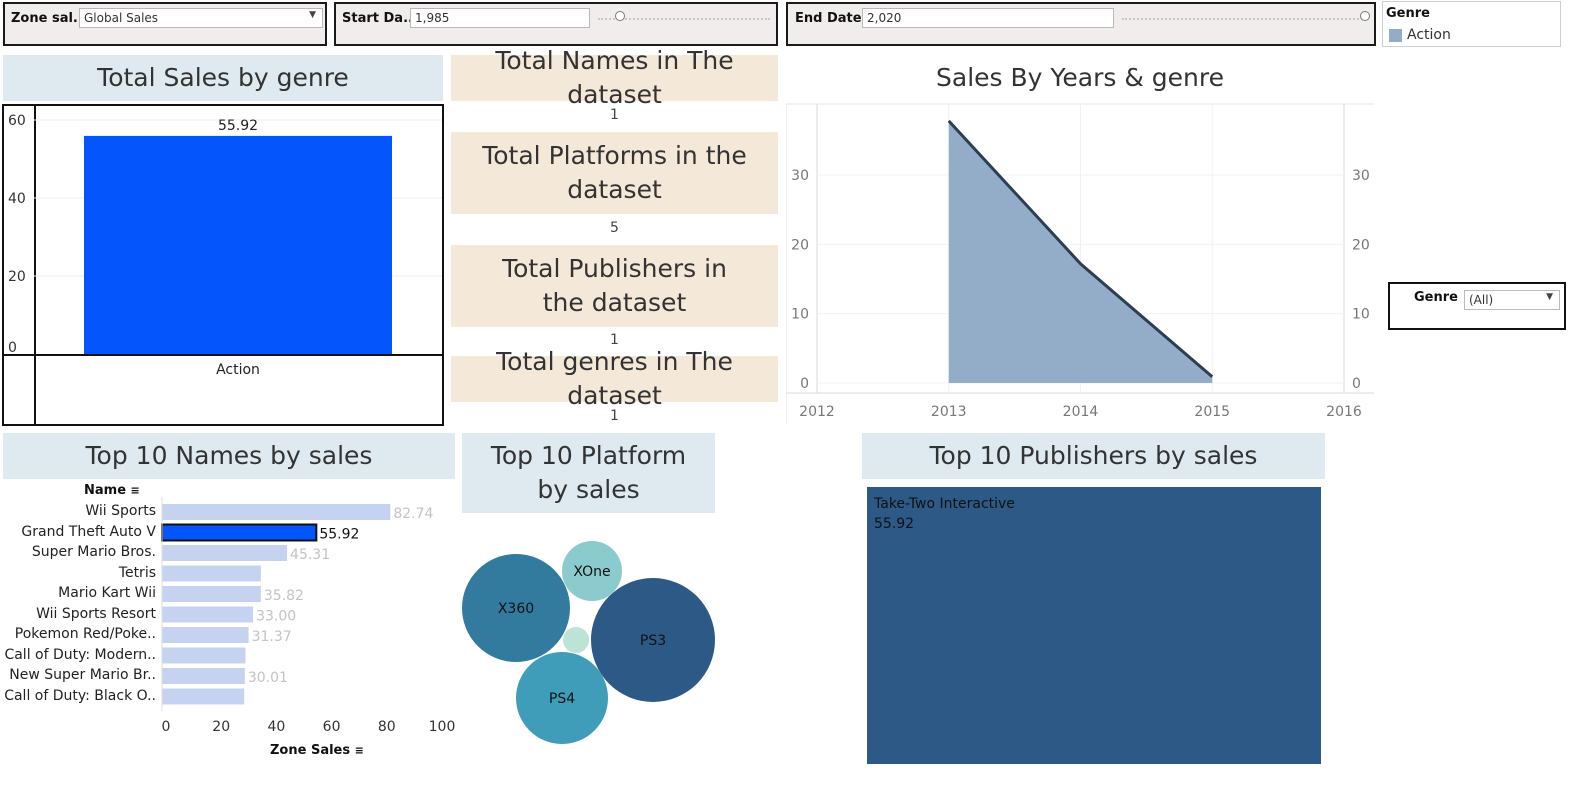  Describe the element at coordinates (332, 727) in the screenshot. I see `names-x-tick: 60` at that location.